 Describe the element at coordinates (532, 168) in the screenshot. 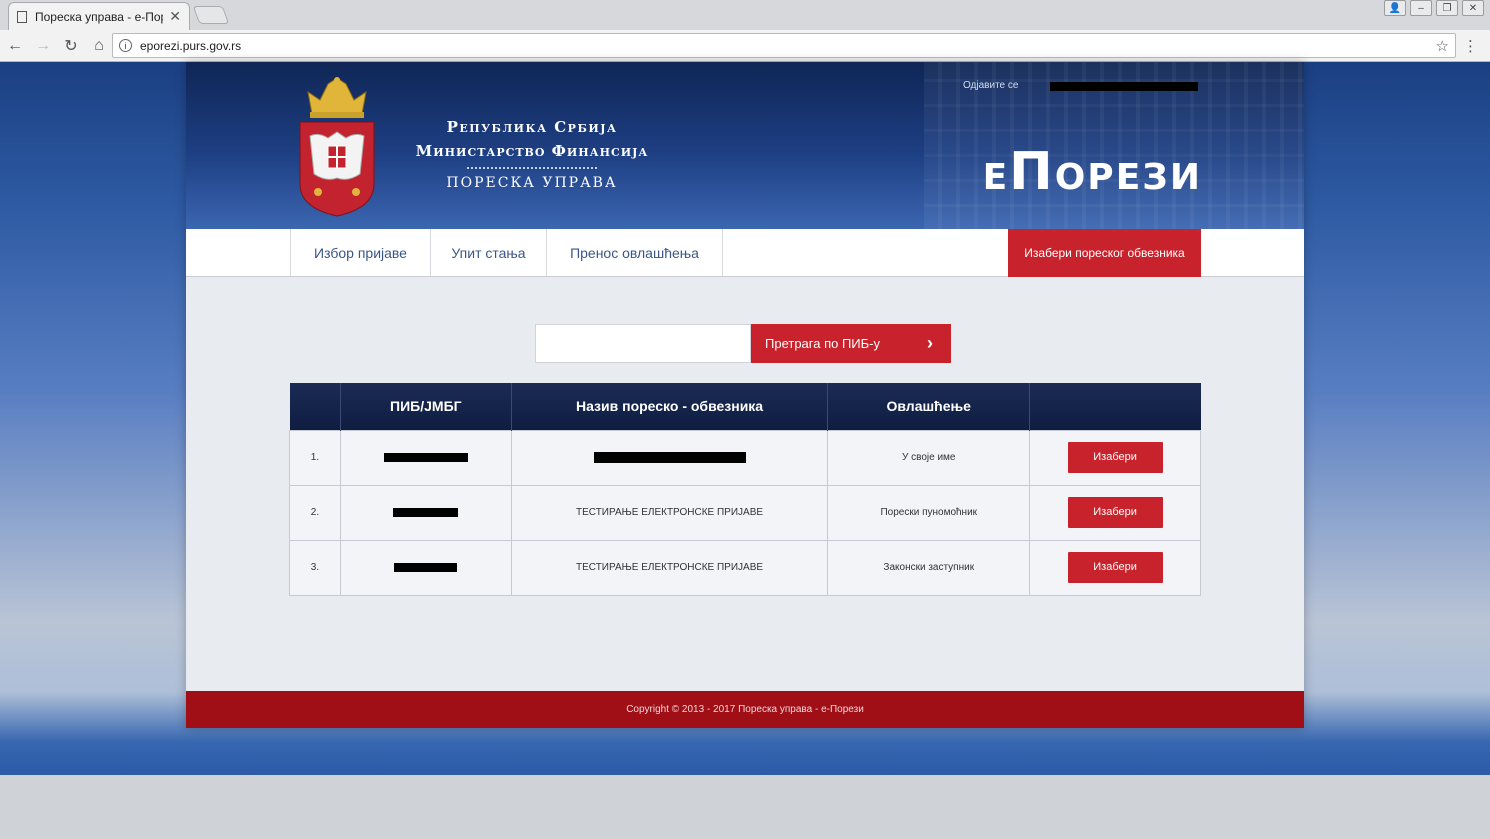

I see `org-divider` at that location.